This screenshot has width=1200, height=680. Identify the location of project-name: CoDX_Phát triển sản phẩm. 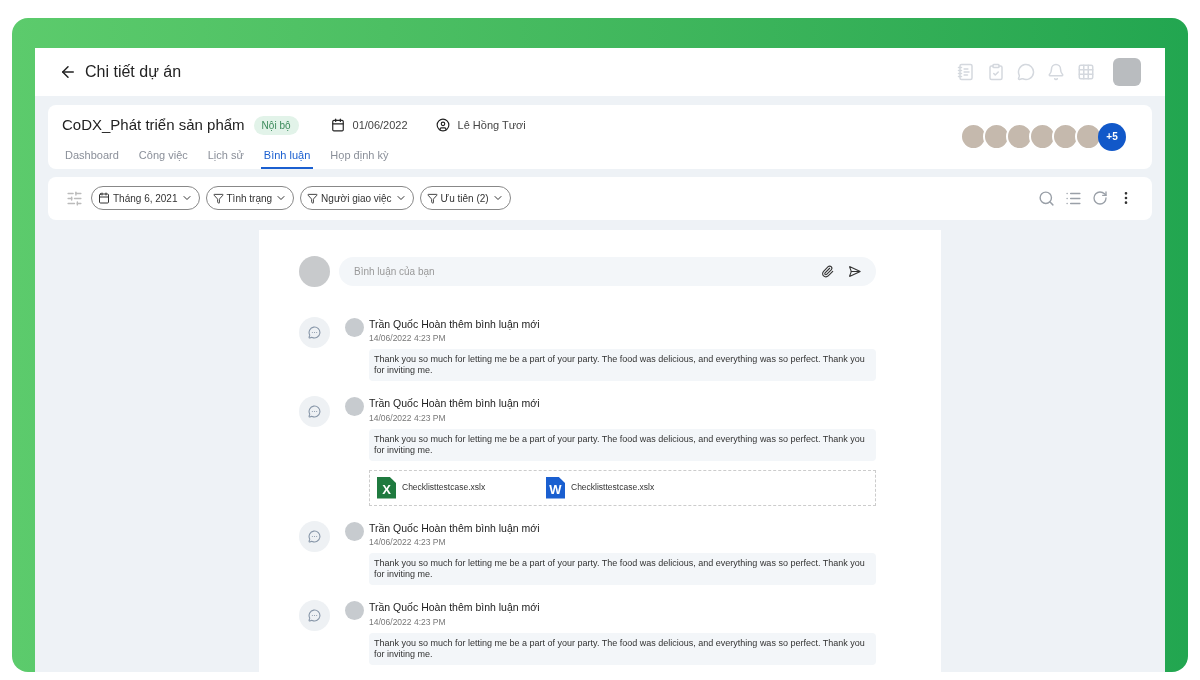
(153, 124).